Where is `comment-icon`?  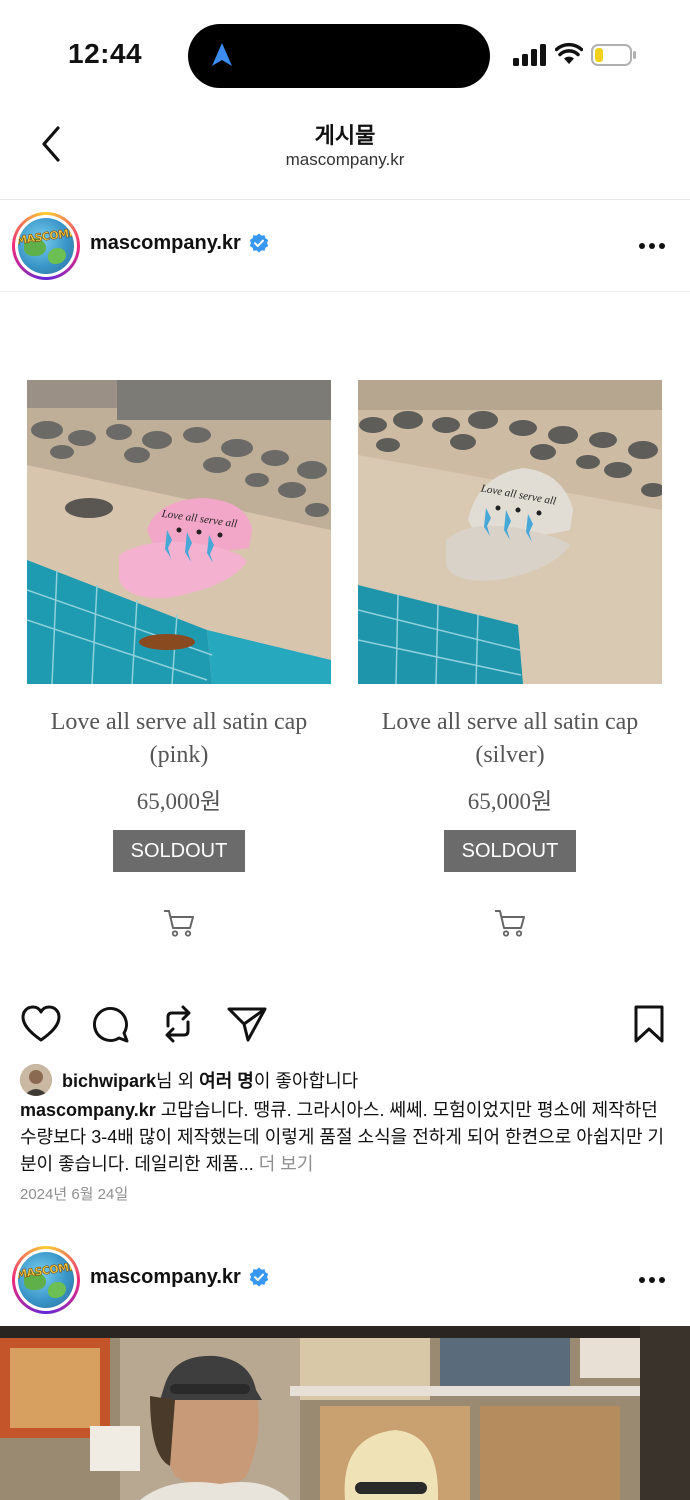 comment-icon is located at coordinates (110, 1024).